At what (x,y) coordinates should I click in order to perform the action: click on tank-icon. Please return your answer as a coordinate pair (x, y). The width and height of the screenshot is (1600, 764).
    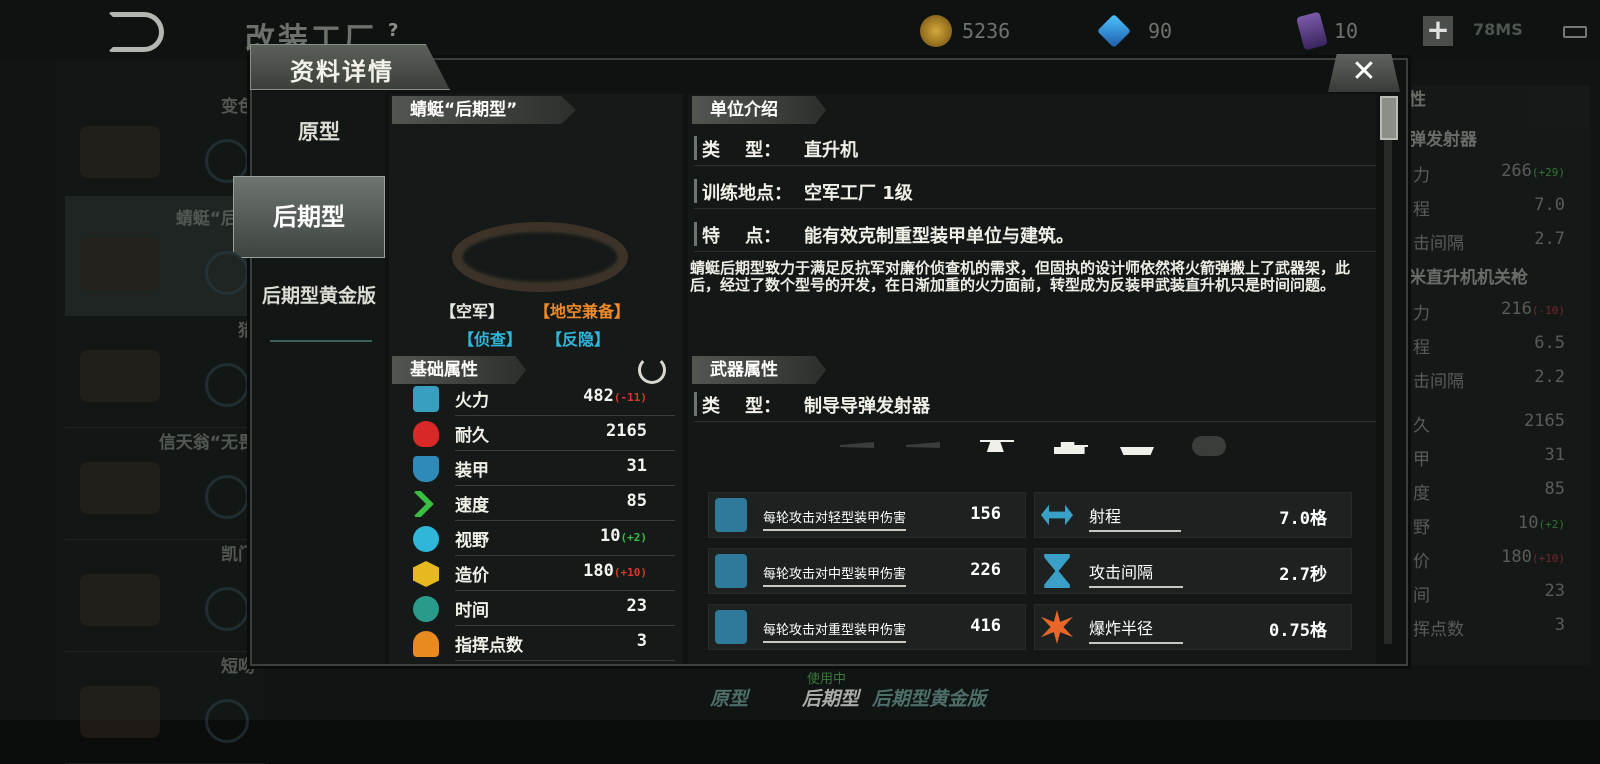
    Looking at the image, I should click on (1071, 448).